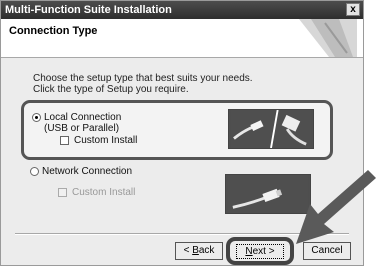 The height and width of the screenshot is (268, 377). I want to click on local-custom-install-label: Custom Install, so click(105, 140).